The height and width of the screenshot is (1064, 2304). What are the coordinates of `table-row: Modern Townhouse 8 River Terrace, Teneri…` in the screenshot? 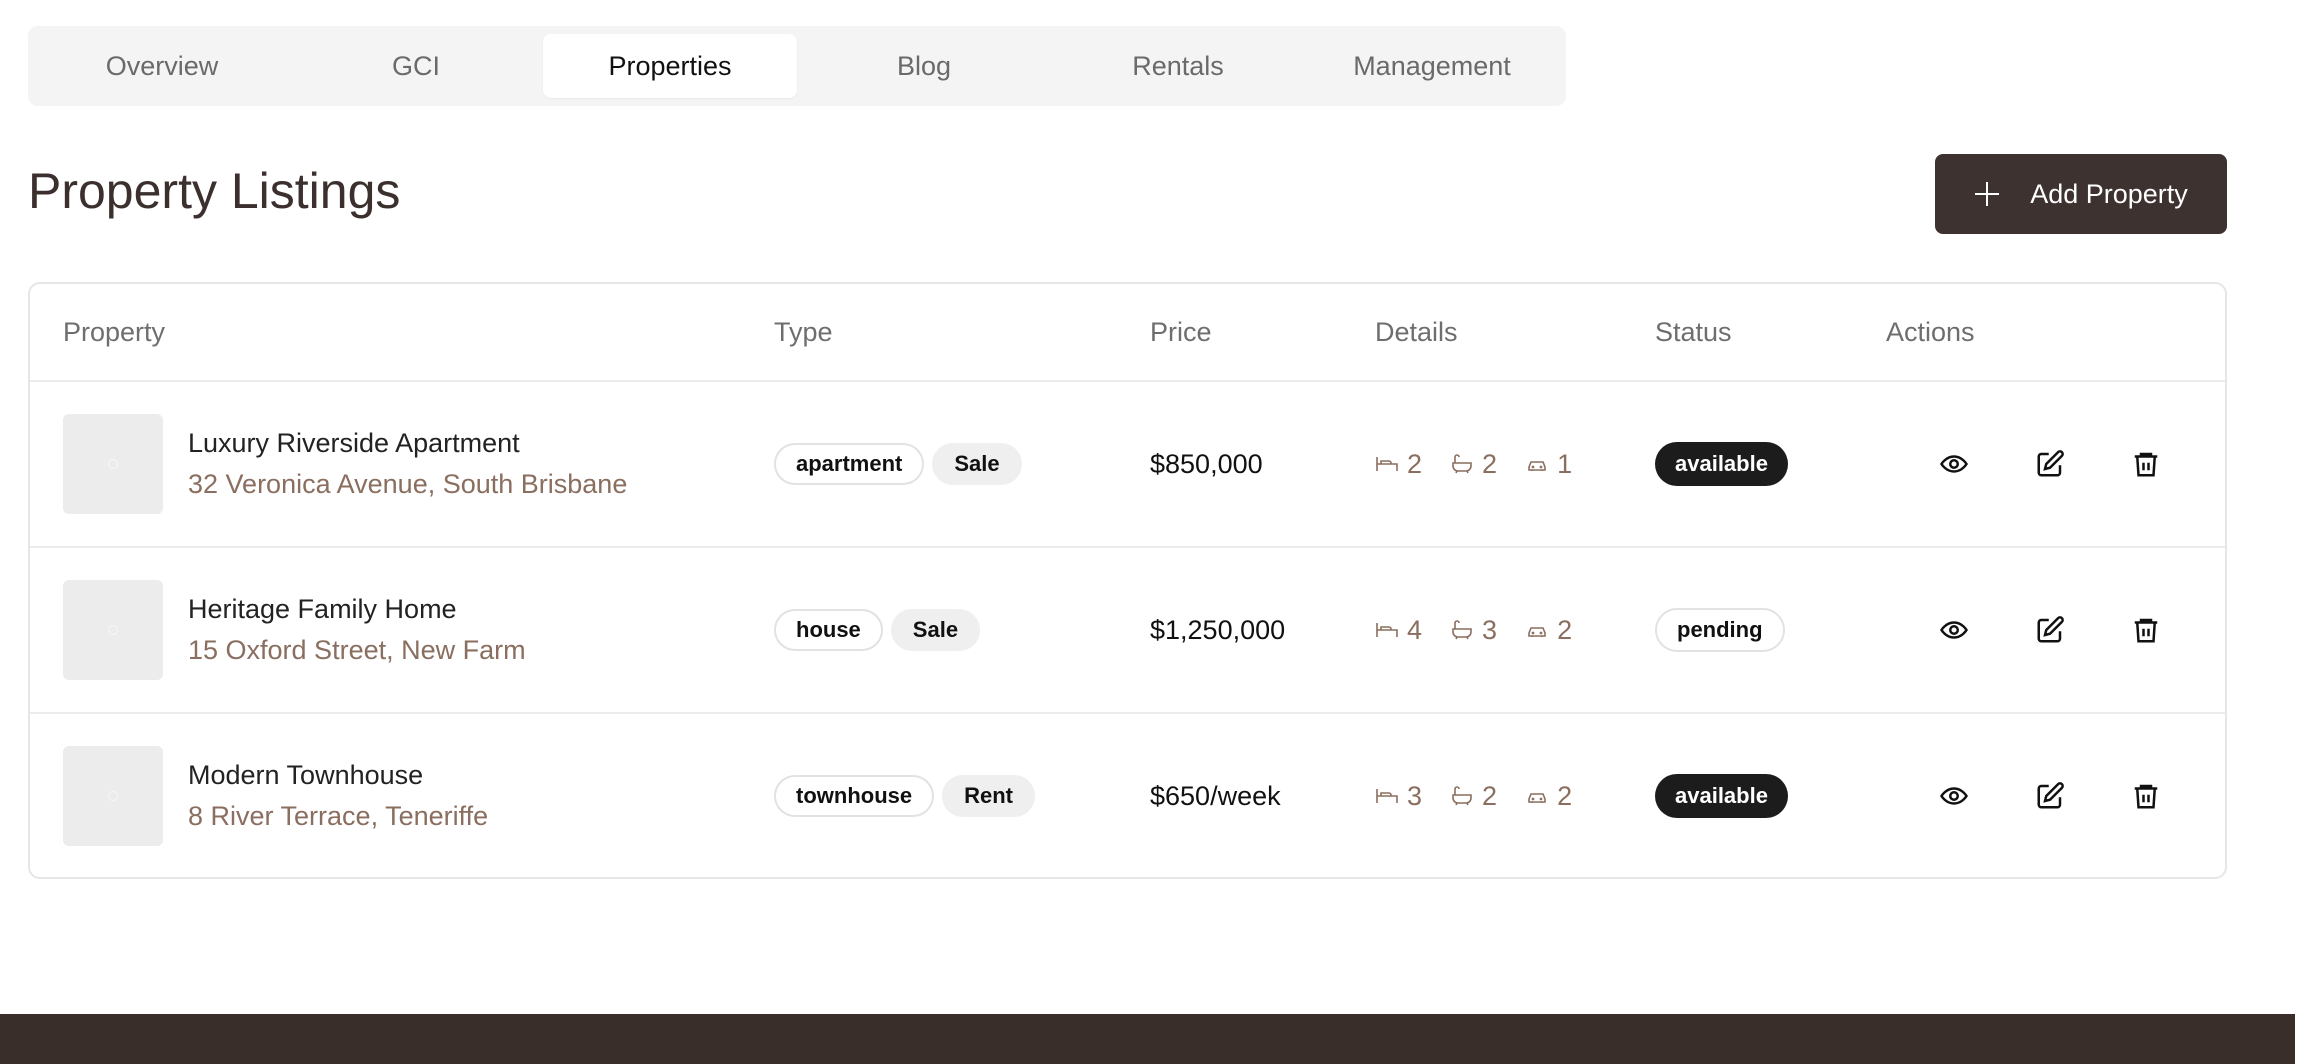 It's located at (1127, 795).